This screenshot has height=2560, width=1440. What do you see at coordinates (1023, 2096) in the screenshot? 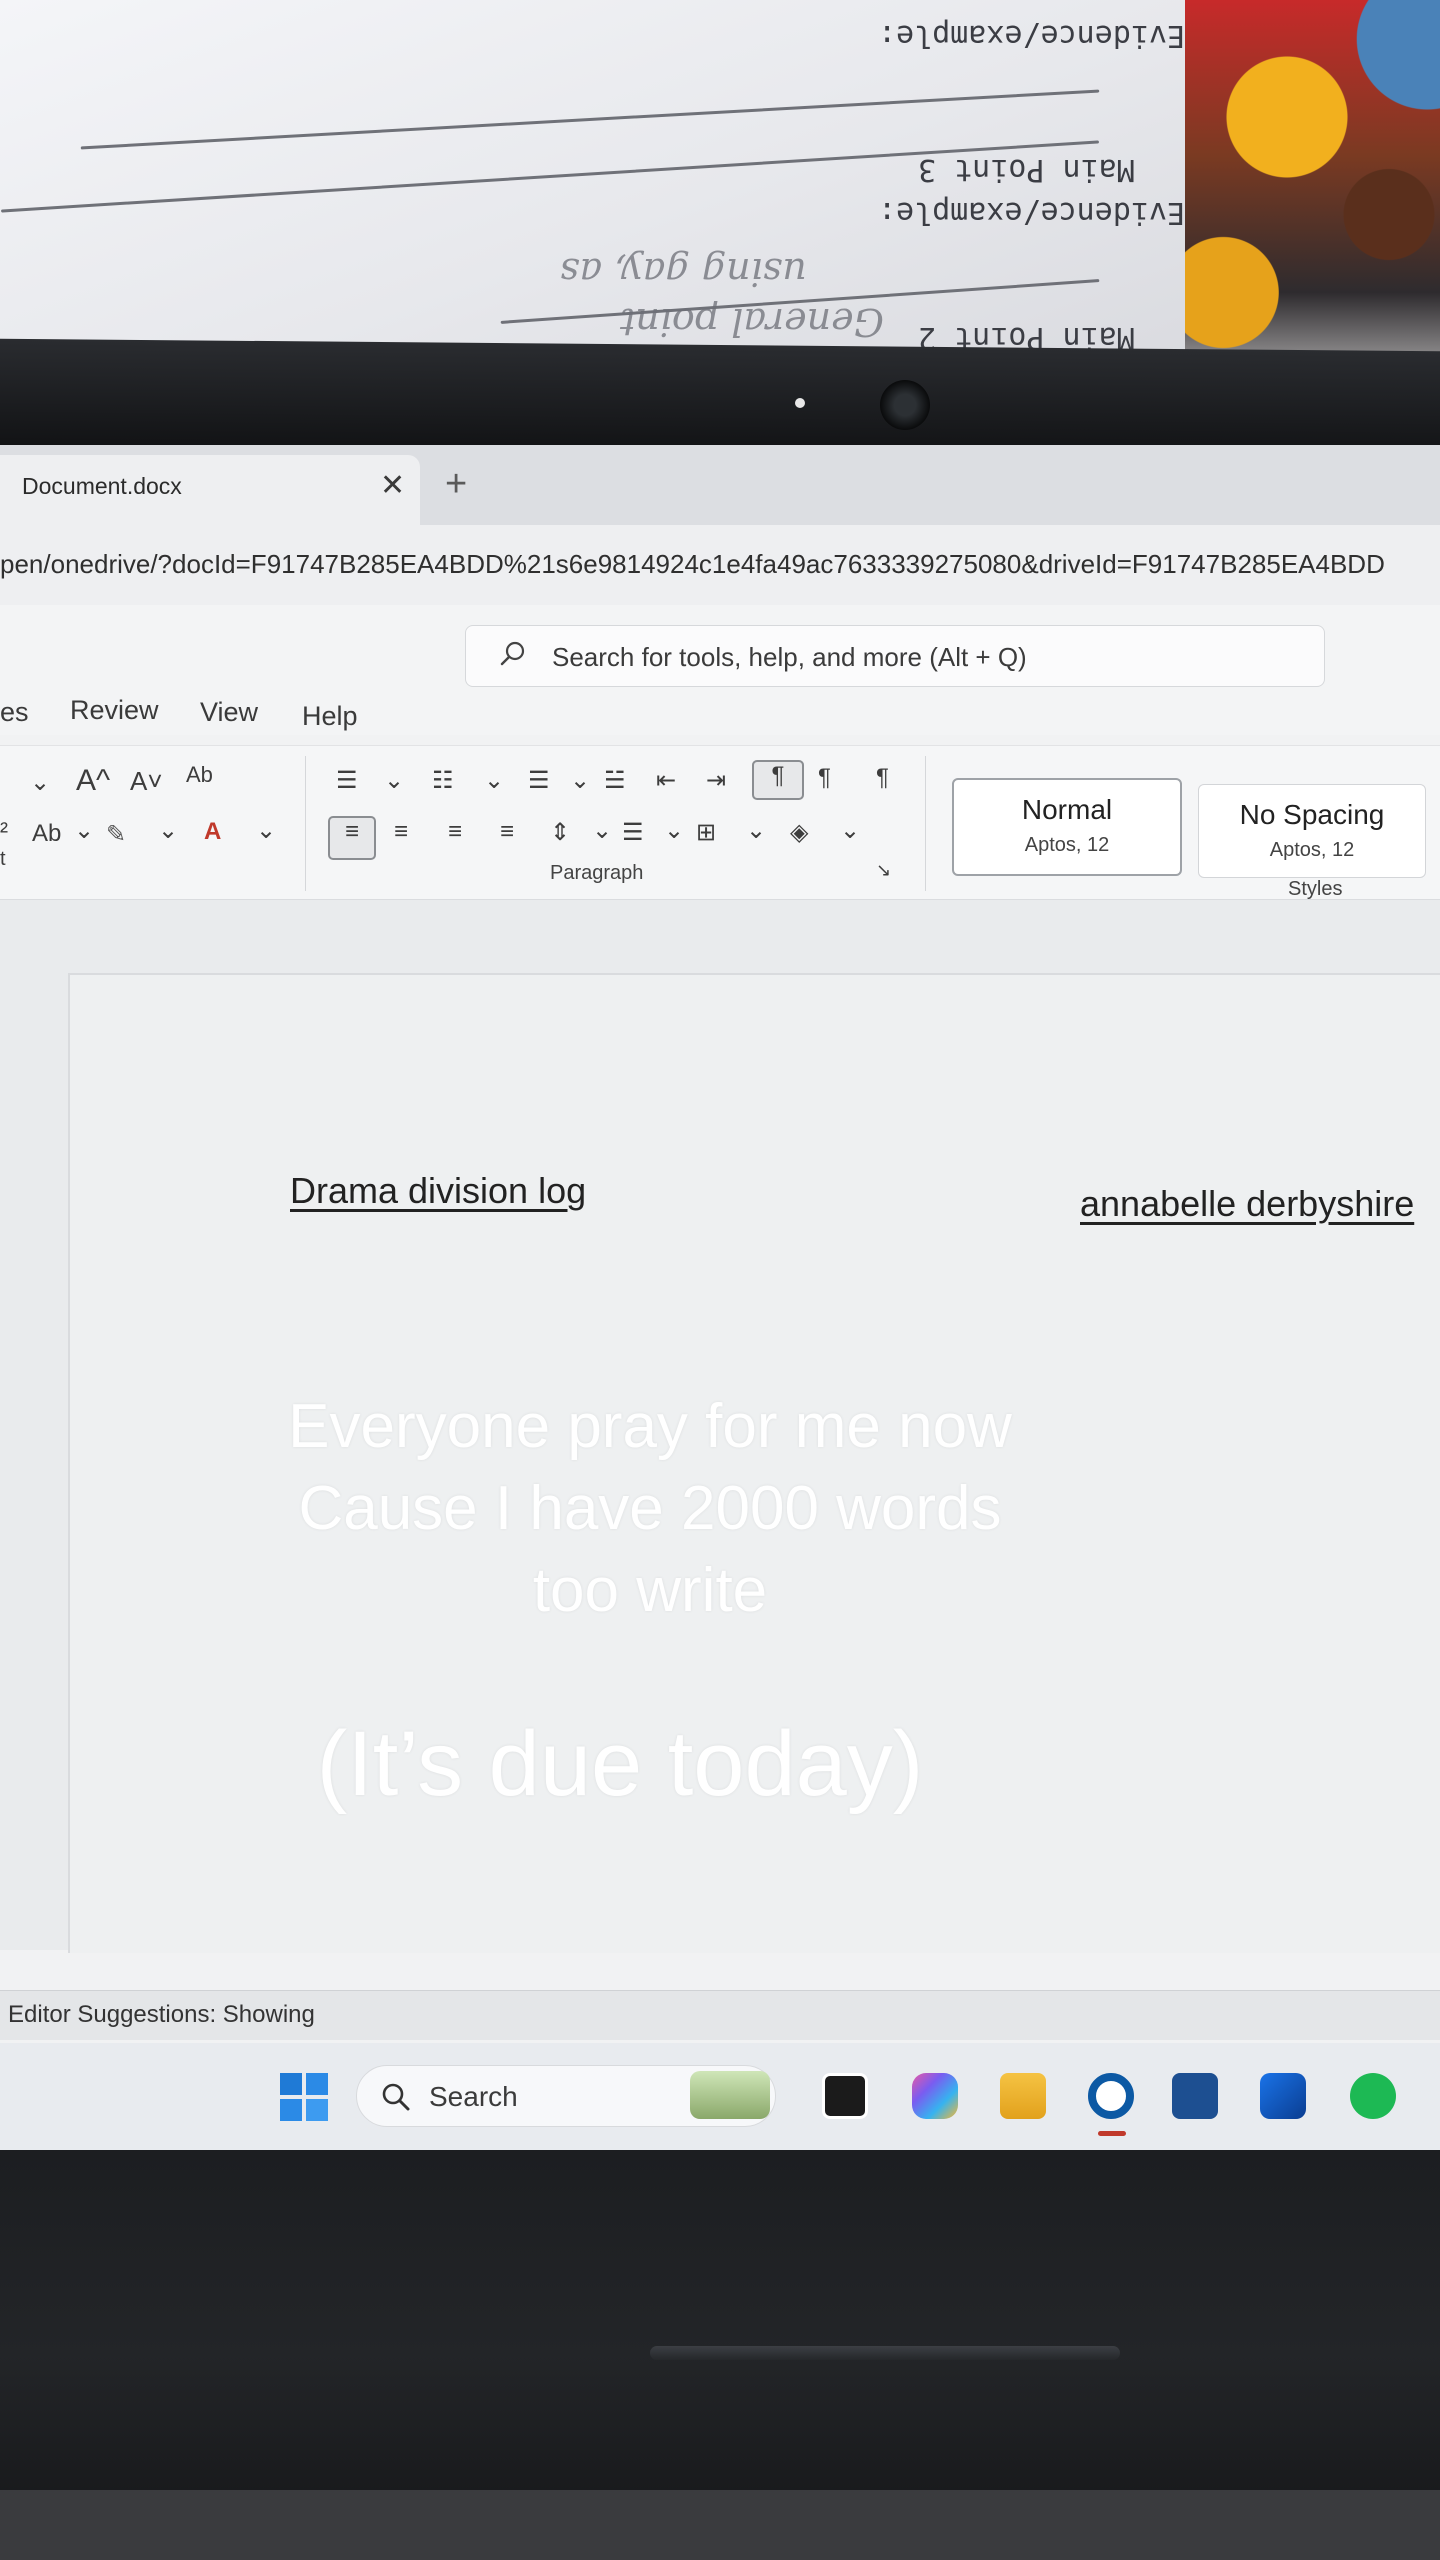
I see `file-explorer-icon` at bounding box center [1023, 2096].